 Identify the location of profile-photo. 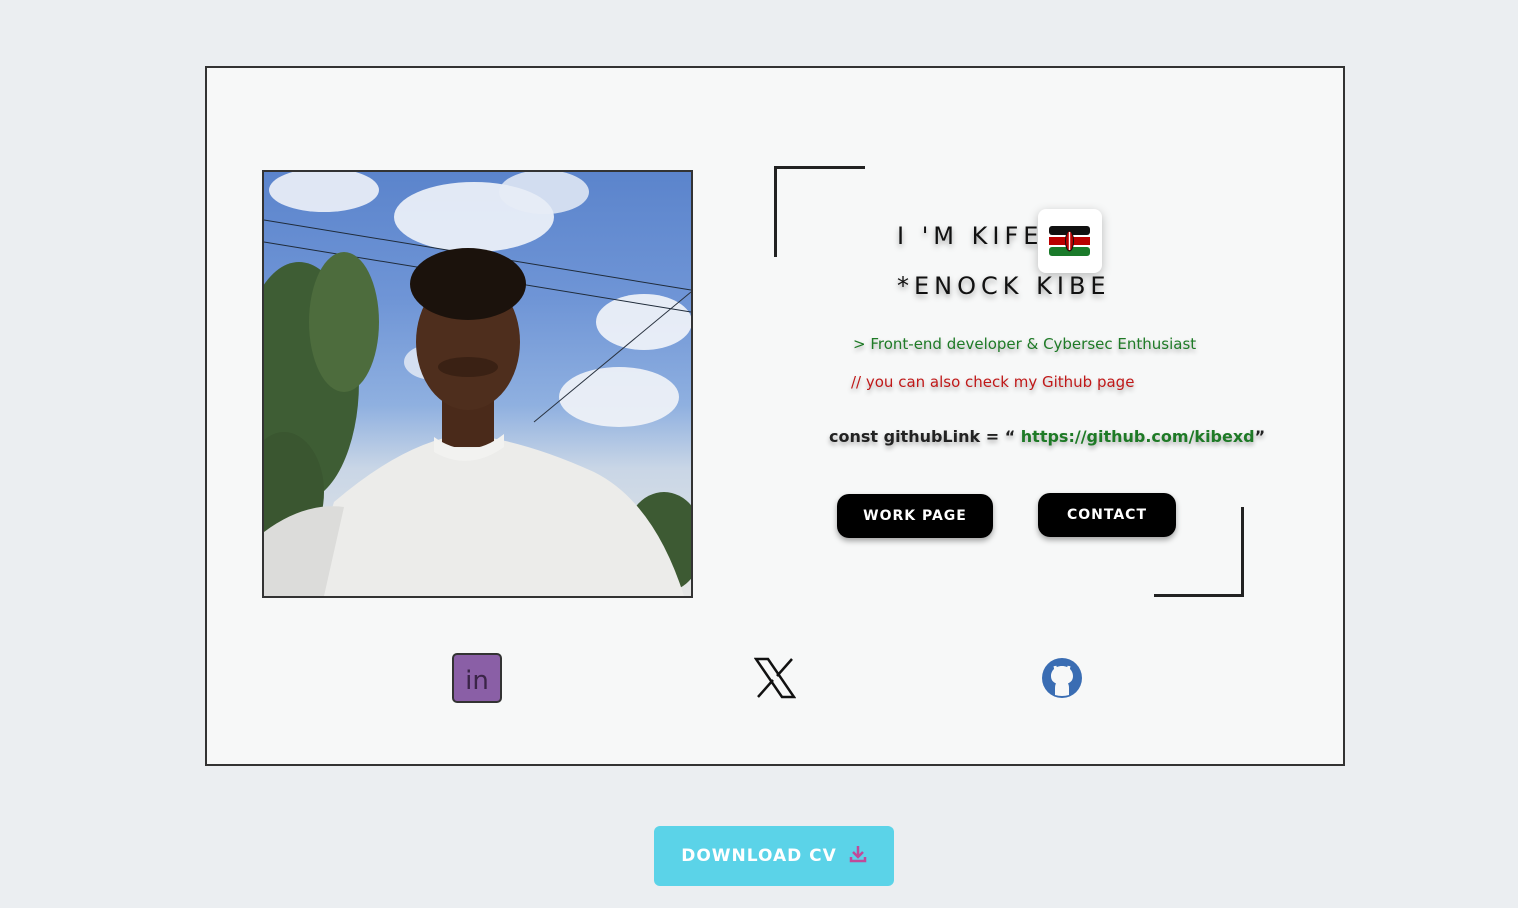
(477, 384).